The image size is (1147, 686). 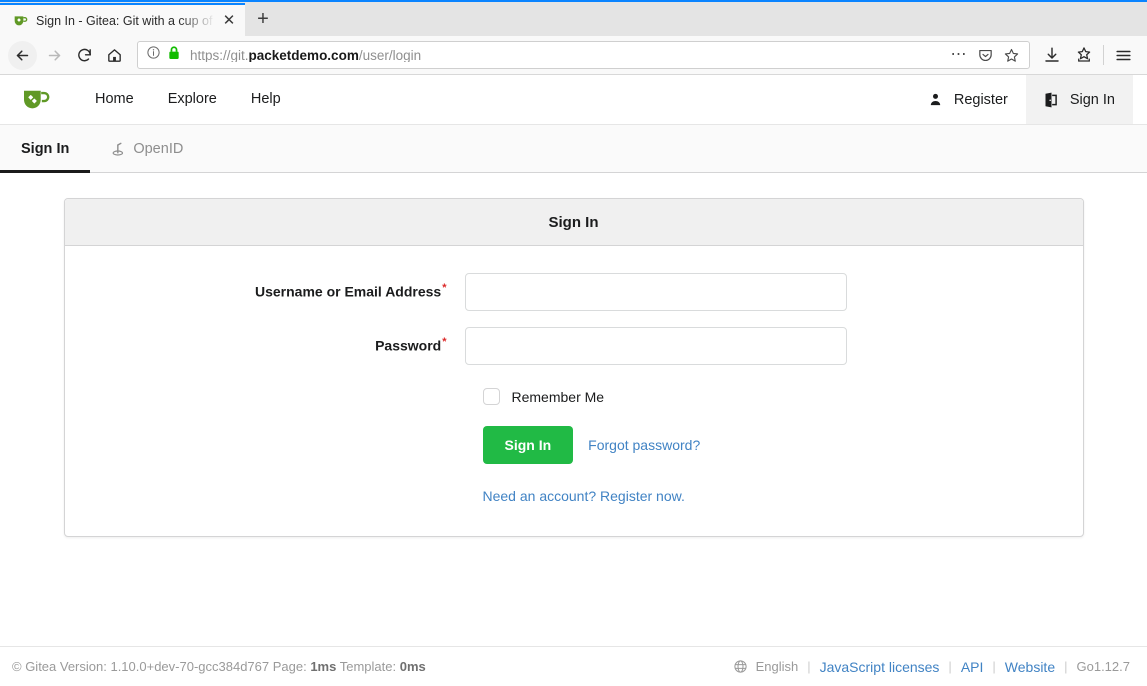 I want to click on lock-icon, so click(x=174, y=55).